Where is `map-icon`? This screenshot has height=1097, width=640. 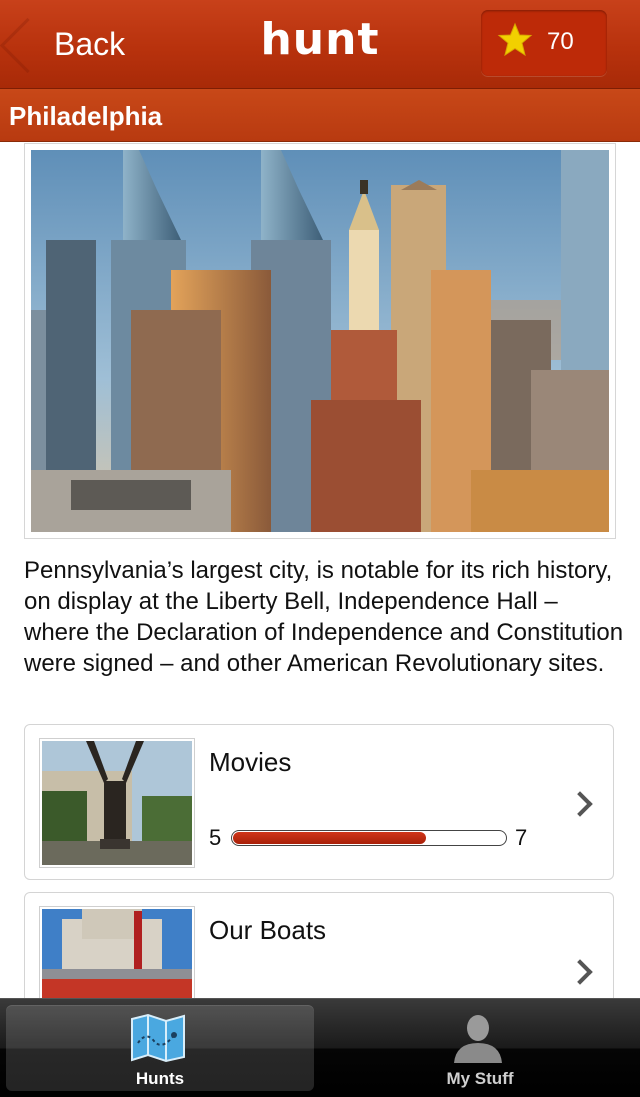 map-icon is located at coordinates (158, 1038).